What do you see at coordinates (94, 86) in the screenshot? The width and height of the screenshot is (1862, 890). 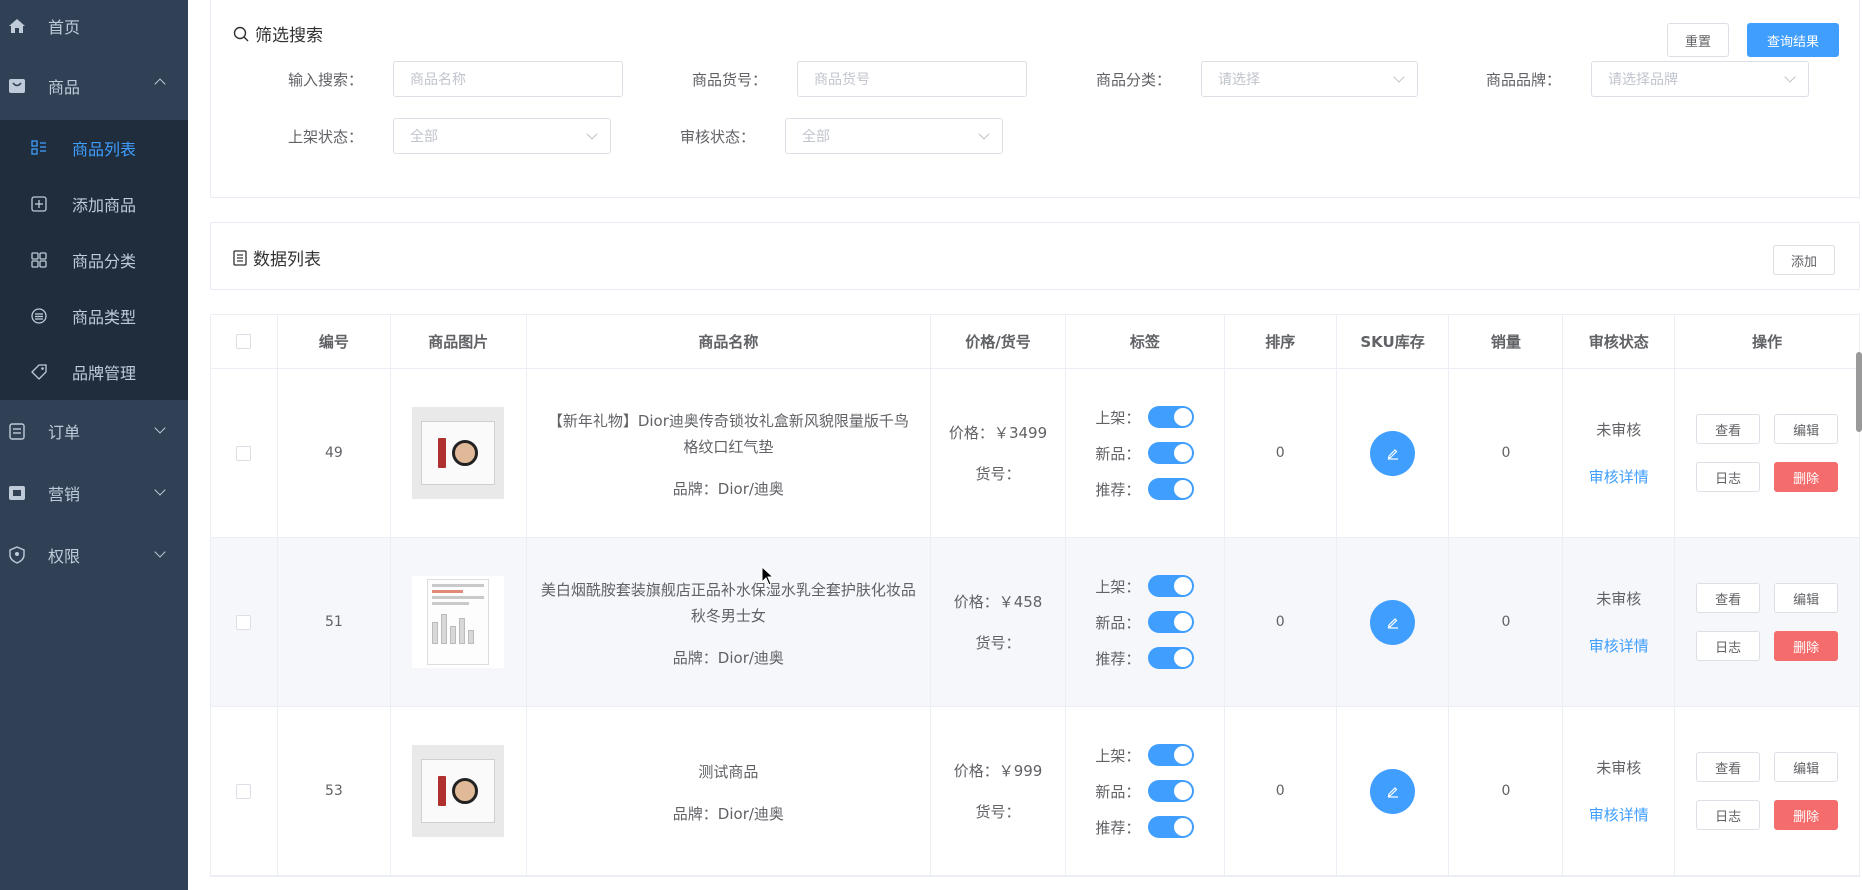 I see `sidebar-item-goods: 商品` at bounding box center [94, 86].